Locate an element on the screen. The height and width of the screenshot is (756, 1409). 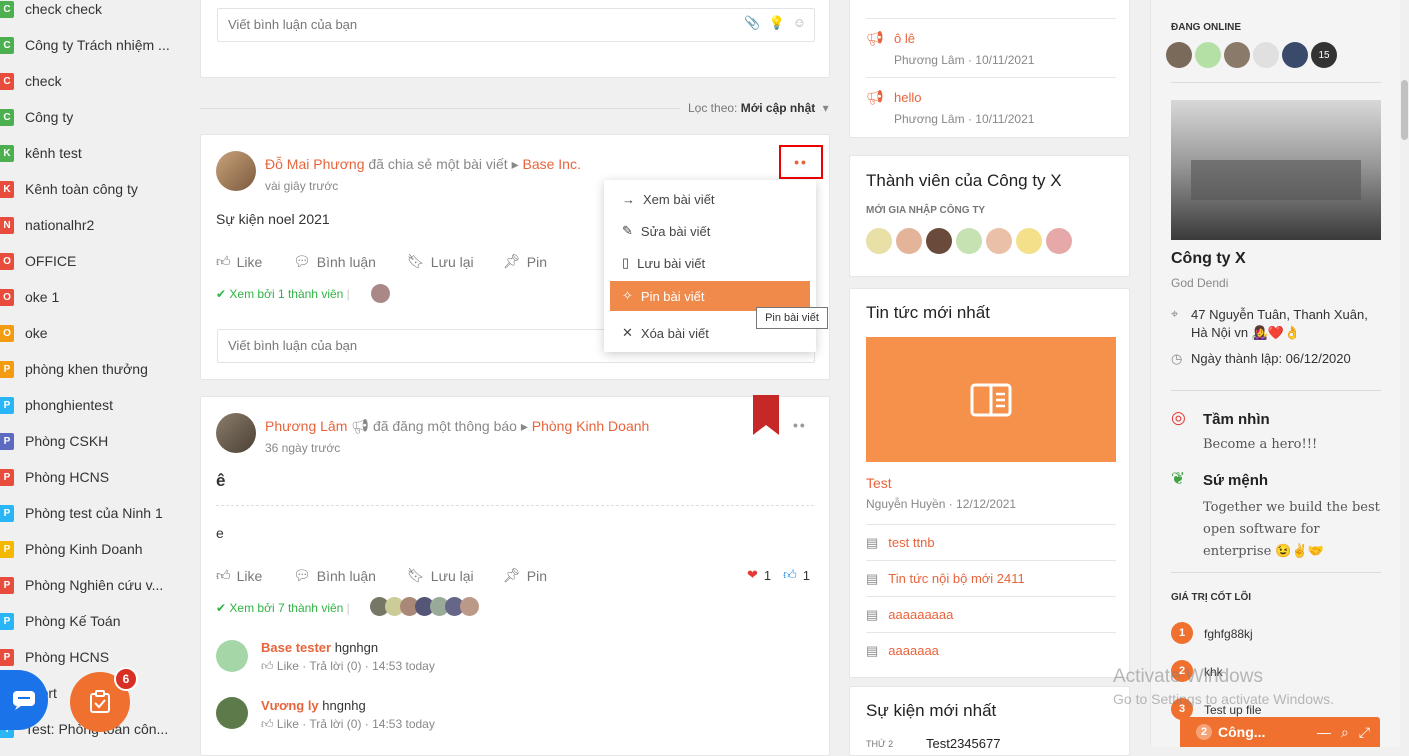
megaphone-icon: 📢︎ is located at coordinates (360, 426).